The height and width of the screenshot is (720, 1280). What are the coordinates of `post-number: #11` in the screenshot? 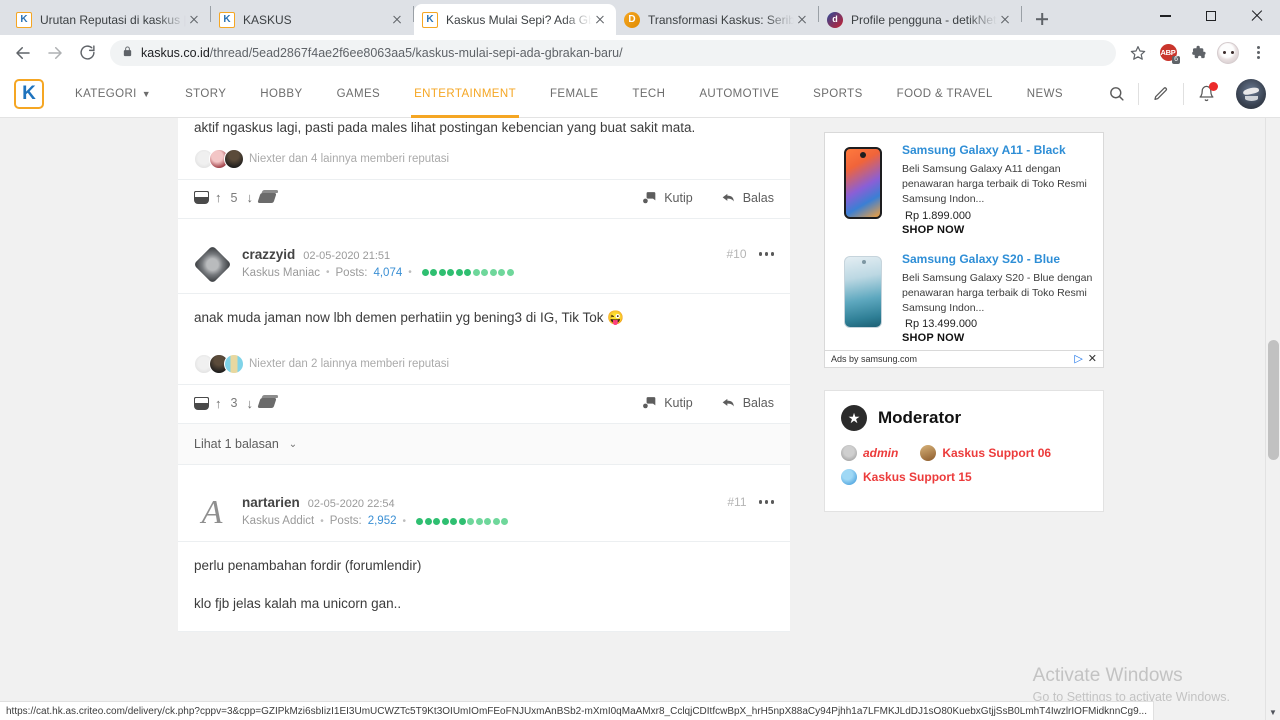 It's located at (731, 502).